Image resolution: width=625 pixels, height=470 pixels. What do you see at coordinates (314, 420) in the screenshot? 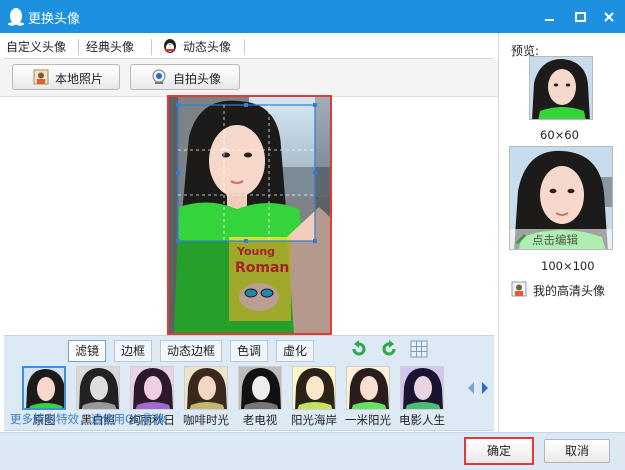
I see `filter-thumbnail-label: 阳光海岸` at bounding box center [314, 420].